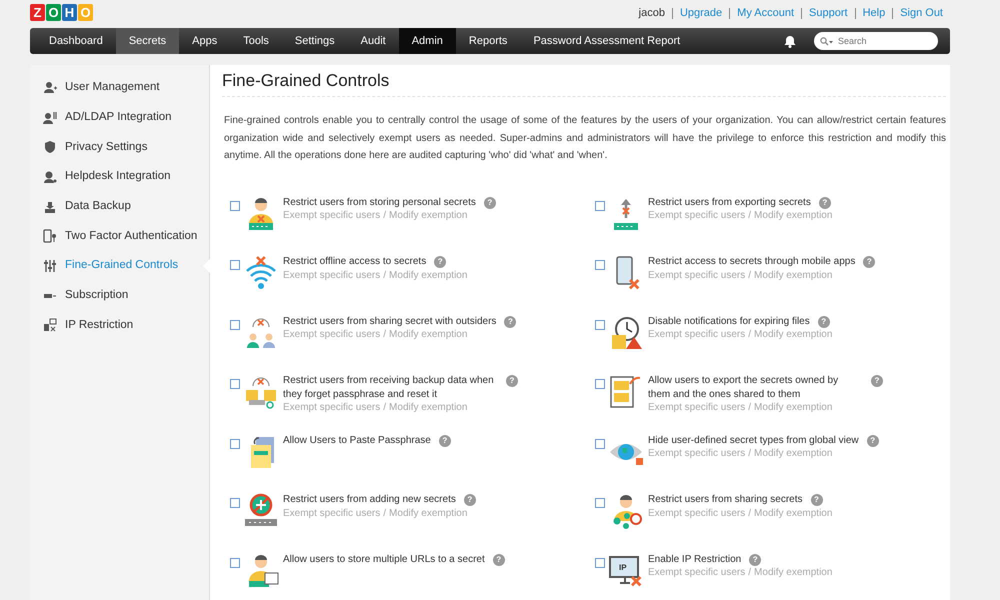 This screenshot has height=600, width=1000. Describe the element at coordinates (790, 41) in the screenshot. I see `notification-bell-icon` at that location.